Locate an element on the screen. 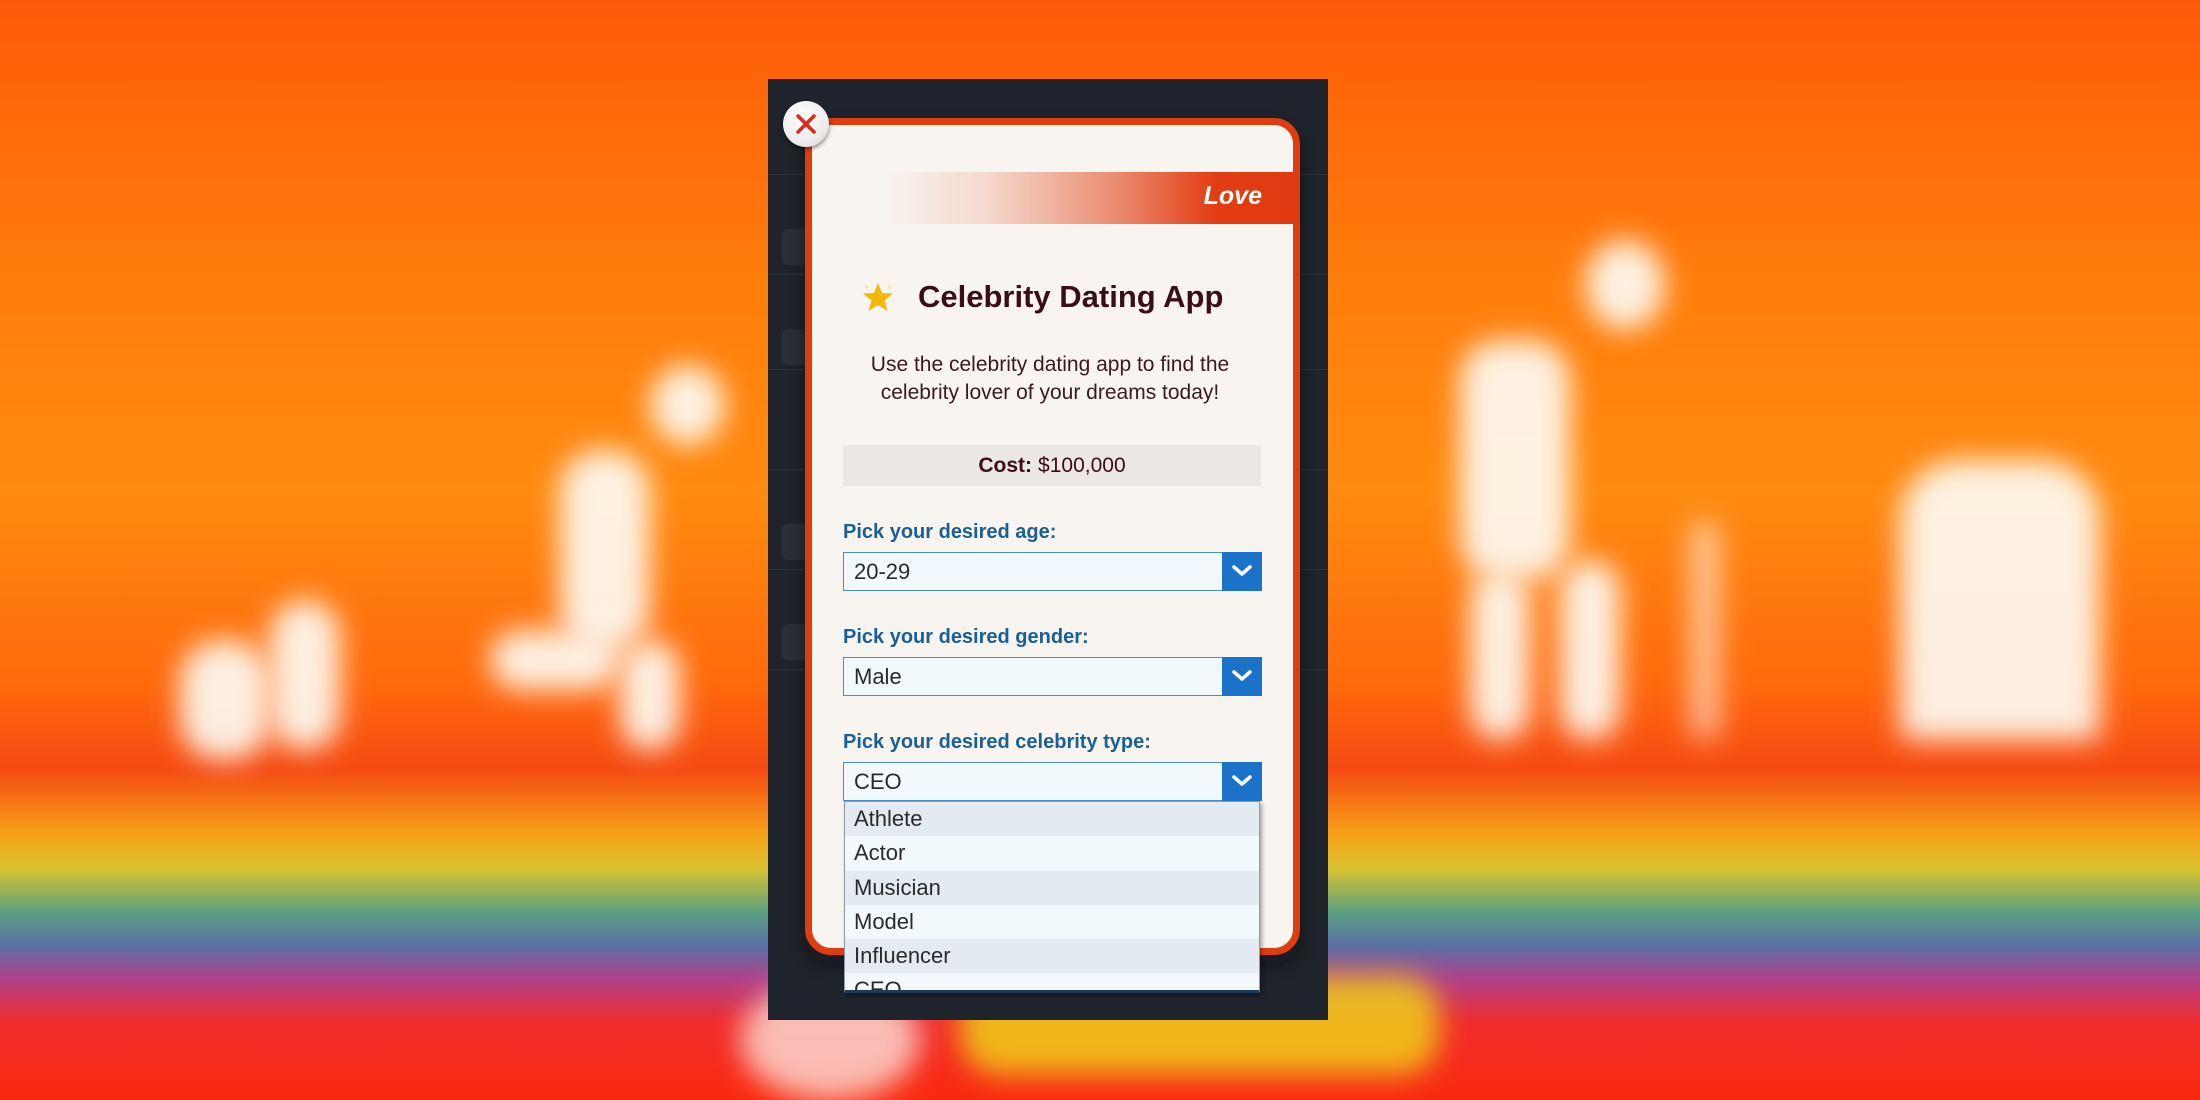 This screenshot has width=2200, height=1100. age-select: 20-29 is located at coordinates (1052, 571).